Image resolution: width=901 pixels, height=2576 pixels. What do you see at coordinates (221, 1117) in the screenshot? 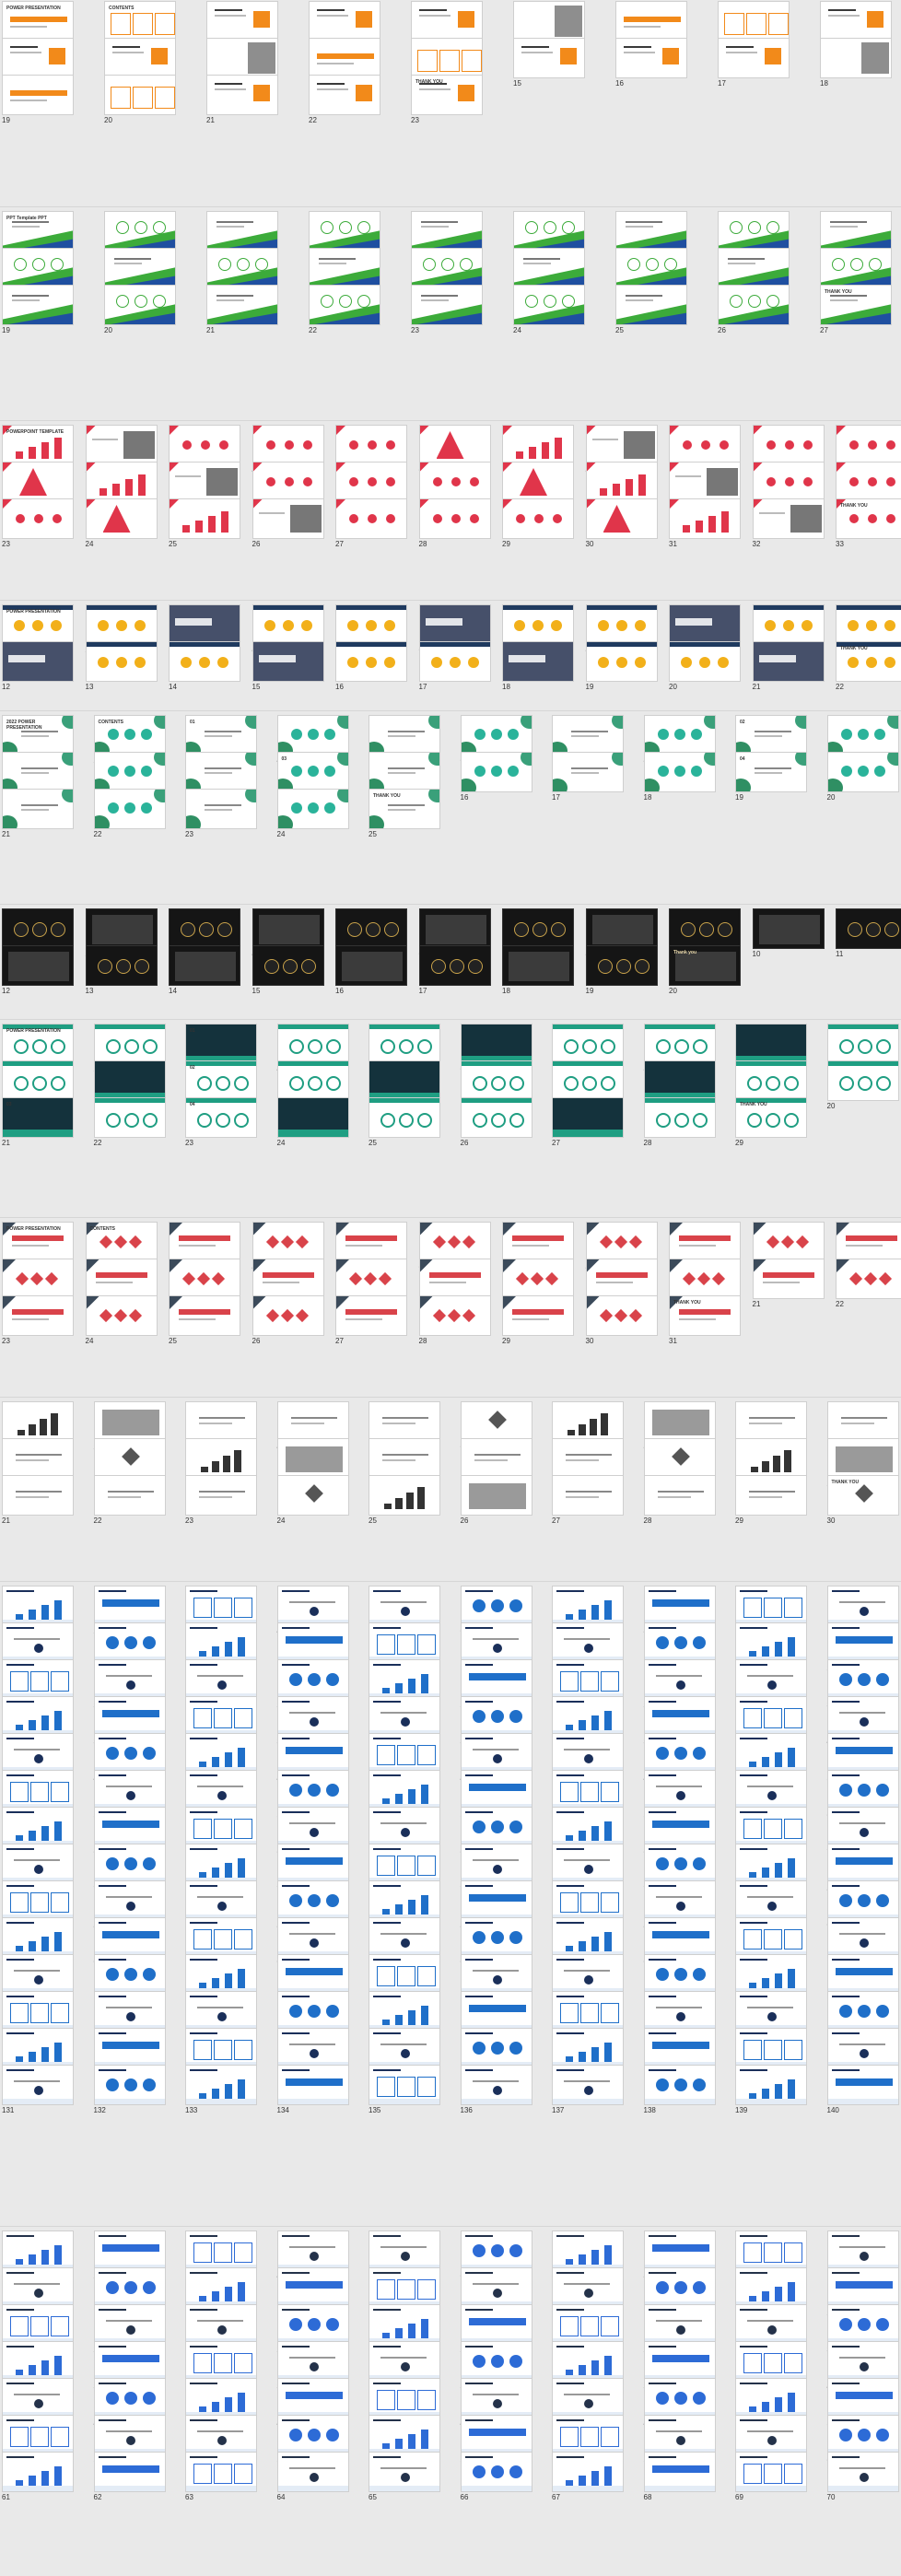
I see `slide-thumbnail: 04` at bounding box center [221, 1117].